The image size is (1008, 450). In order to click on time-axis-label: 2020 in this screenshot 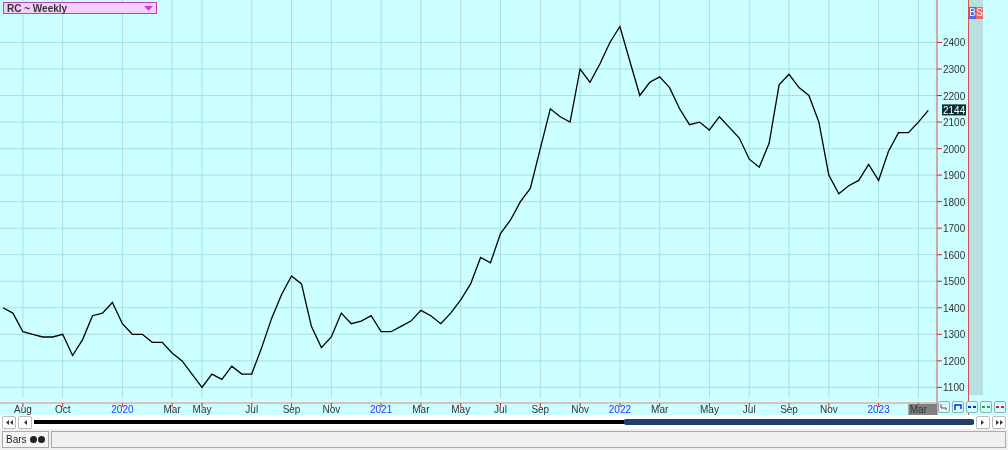, I will do `click(122, 409)`.